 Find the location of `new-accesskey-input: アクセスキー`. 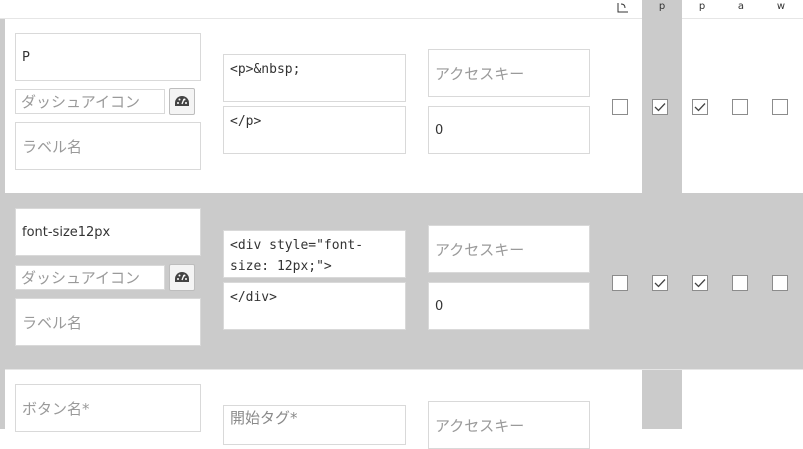

new-accesskey-input: アクセスキー is located at coordinates (509, 425).